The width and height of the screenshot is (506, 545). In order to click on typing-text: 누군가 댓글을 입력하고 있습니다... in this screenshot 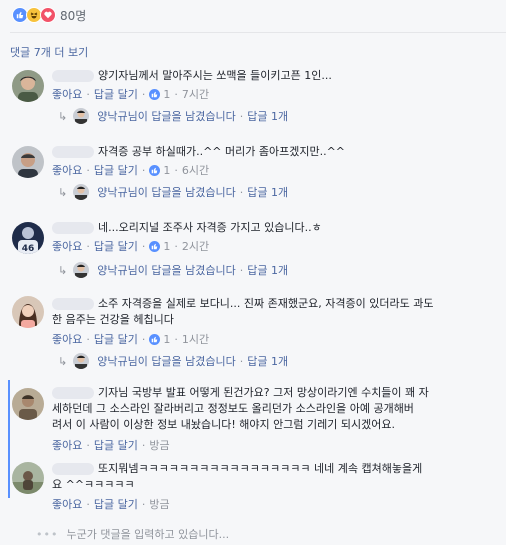, I will do `click(148, 534)`.